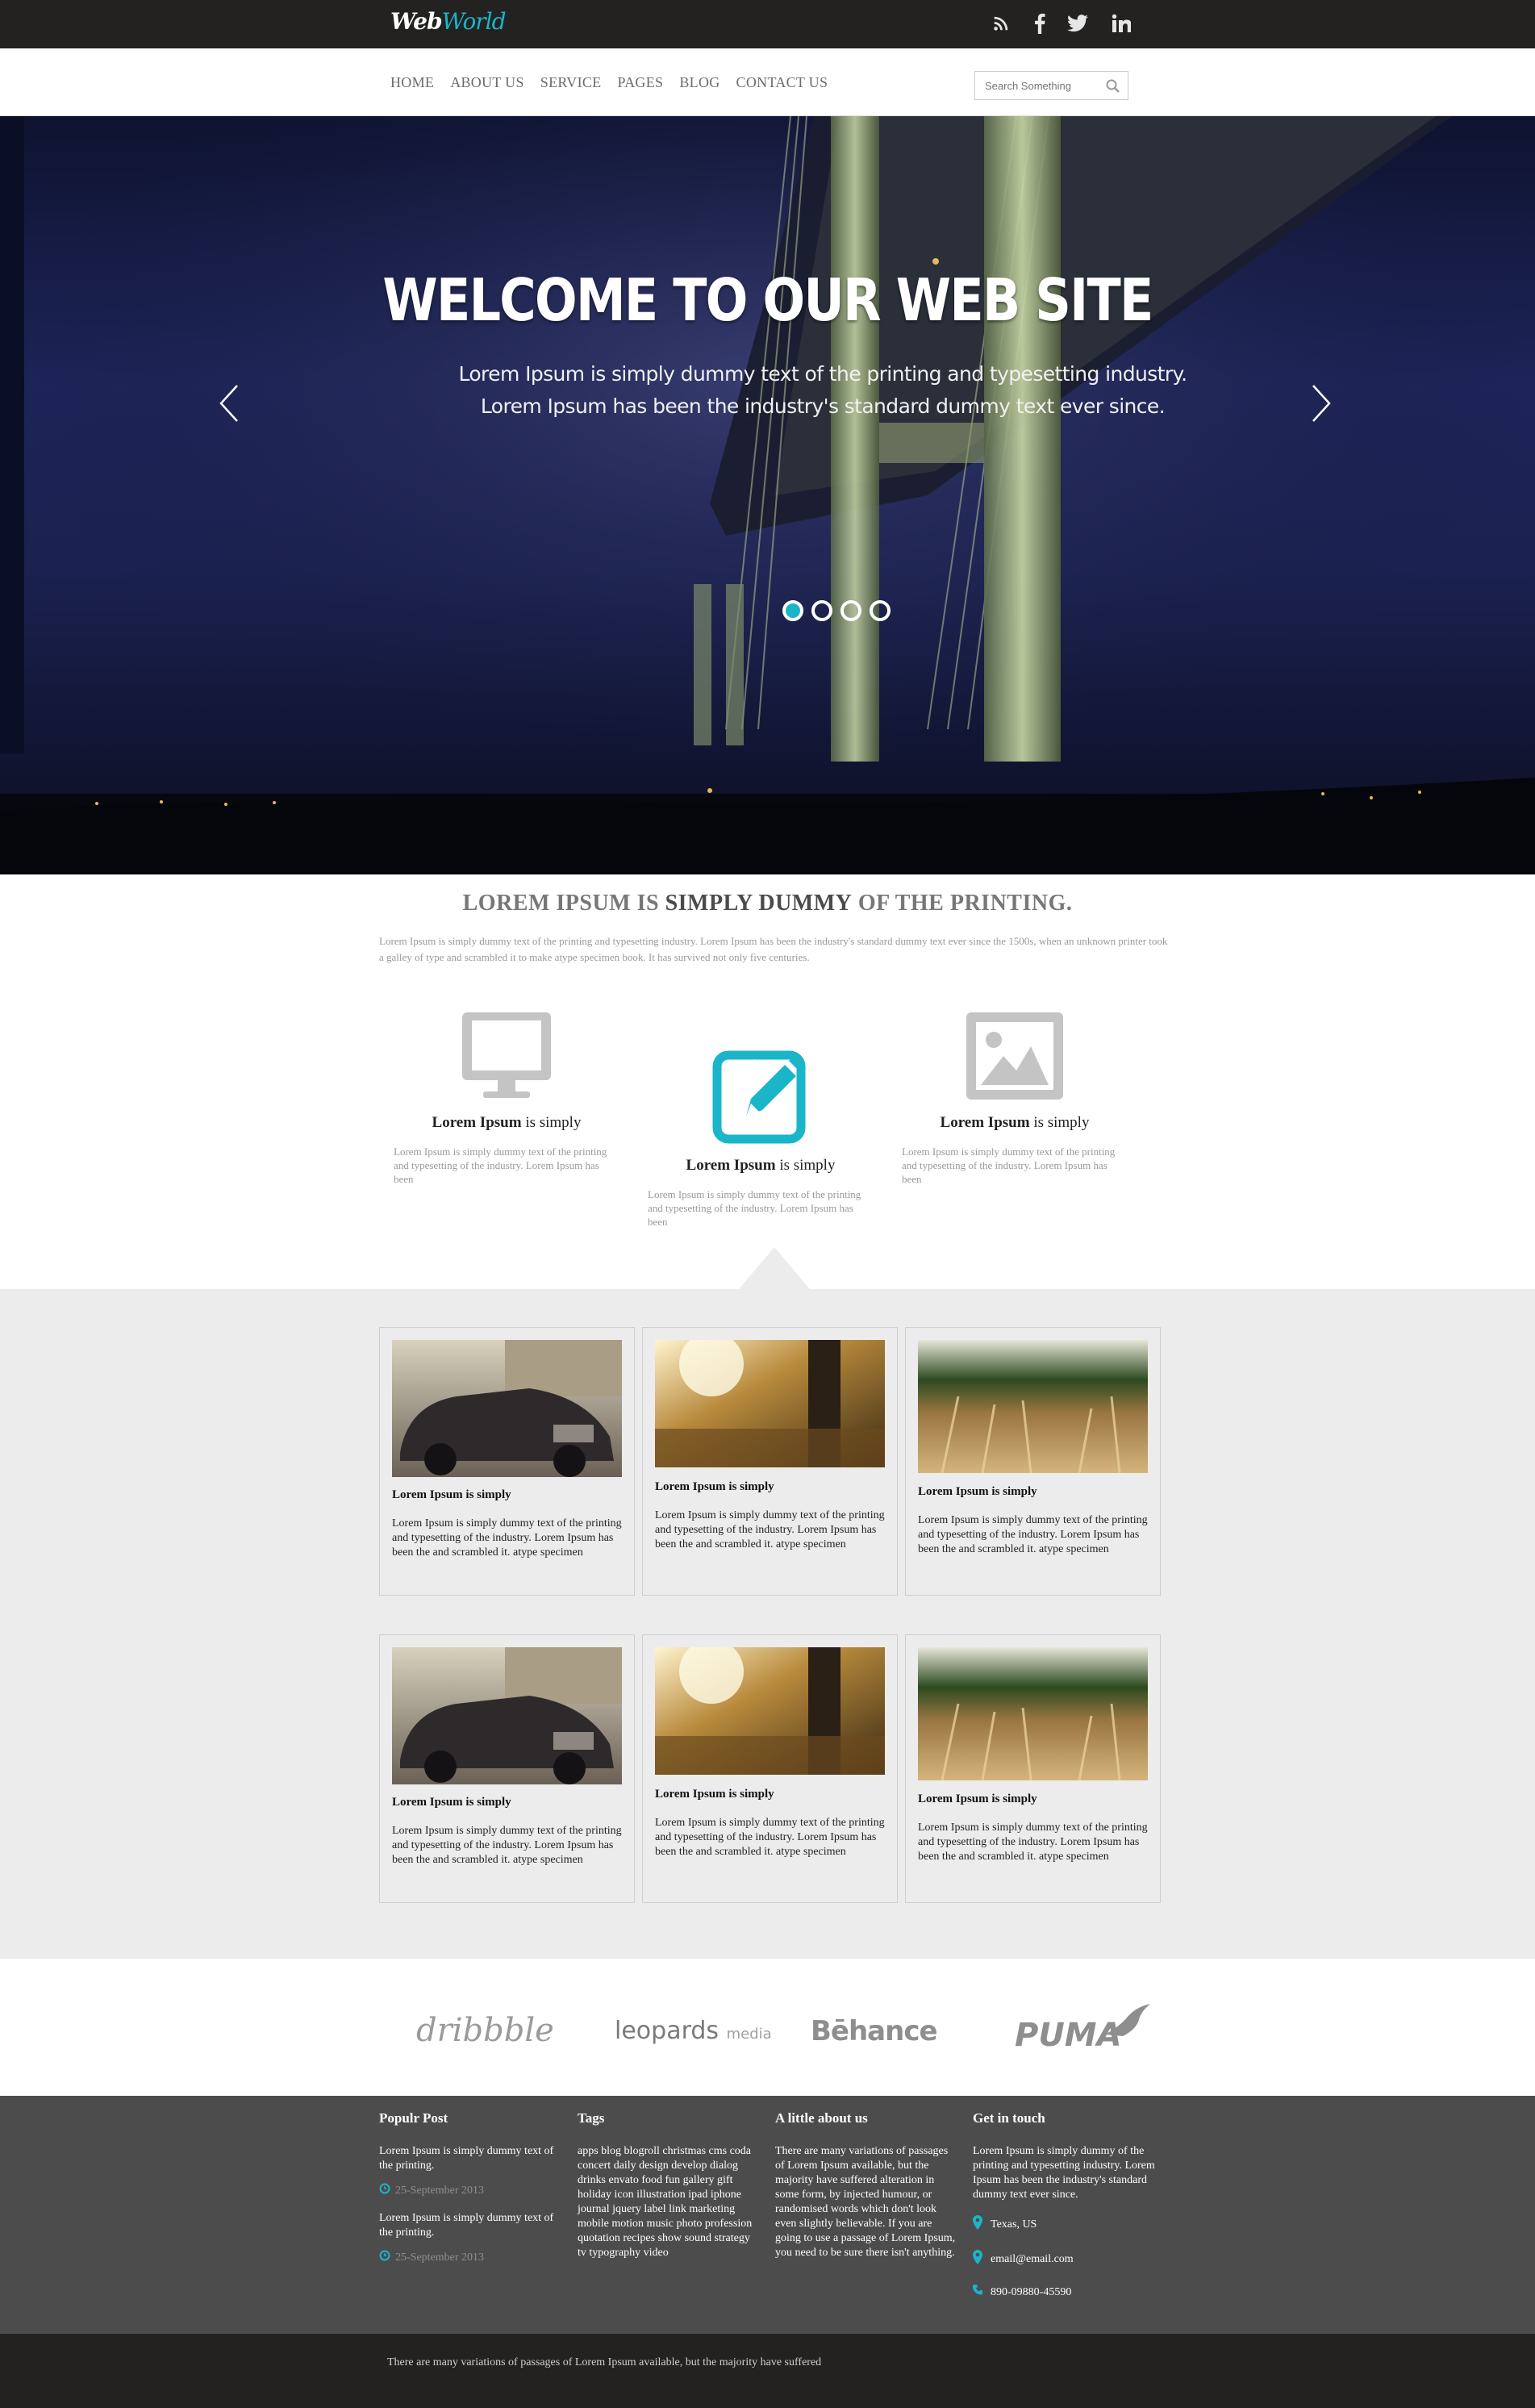 This screenshot has width=1535, height=2408. Describe the element at coordinates (440, 2190) in the screenshot. I see `post-date-text: 25-September 2013` at that location.